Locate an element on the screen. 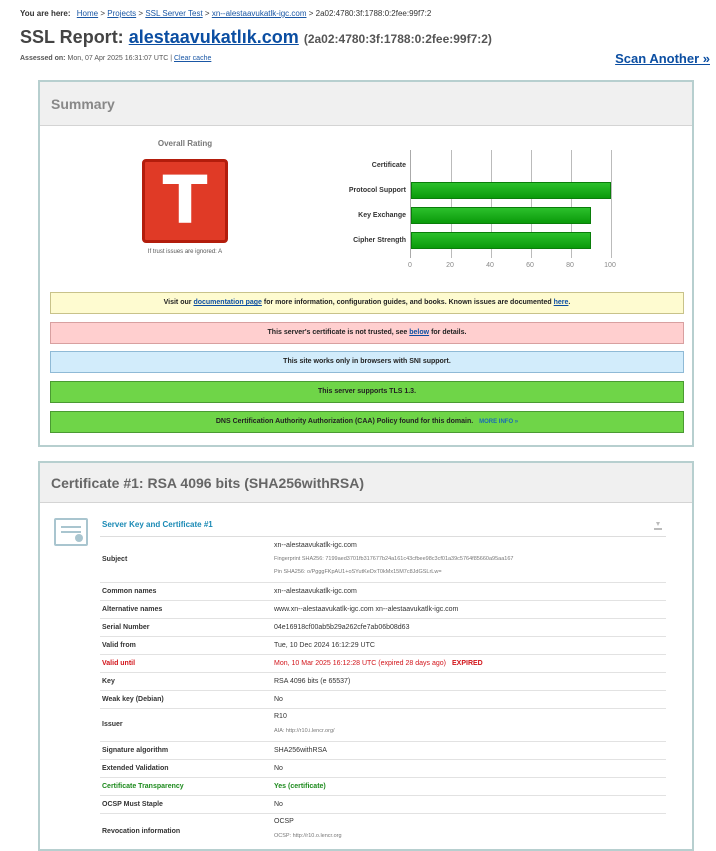 This screenshot has width=716, height=851. scan-another-link: Scan Another » is located at coordinates (662, 58).